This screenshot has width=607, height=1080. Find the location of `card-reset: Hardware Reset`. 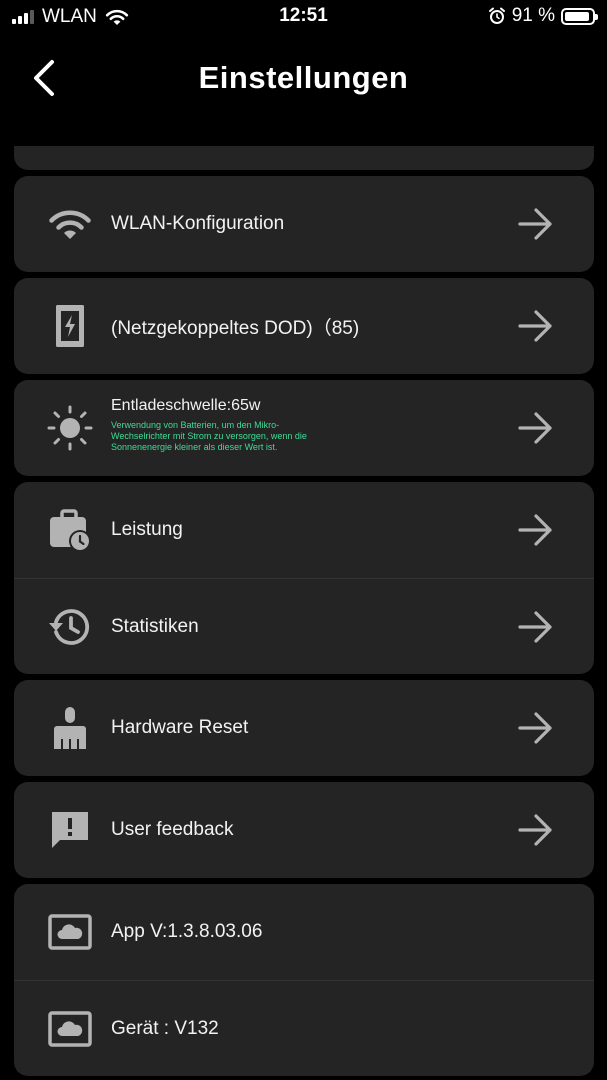

card-reset: Hardware Reset is located at coordinates (304, 728).